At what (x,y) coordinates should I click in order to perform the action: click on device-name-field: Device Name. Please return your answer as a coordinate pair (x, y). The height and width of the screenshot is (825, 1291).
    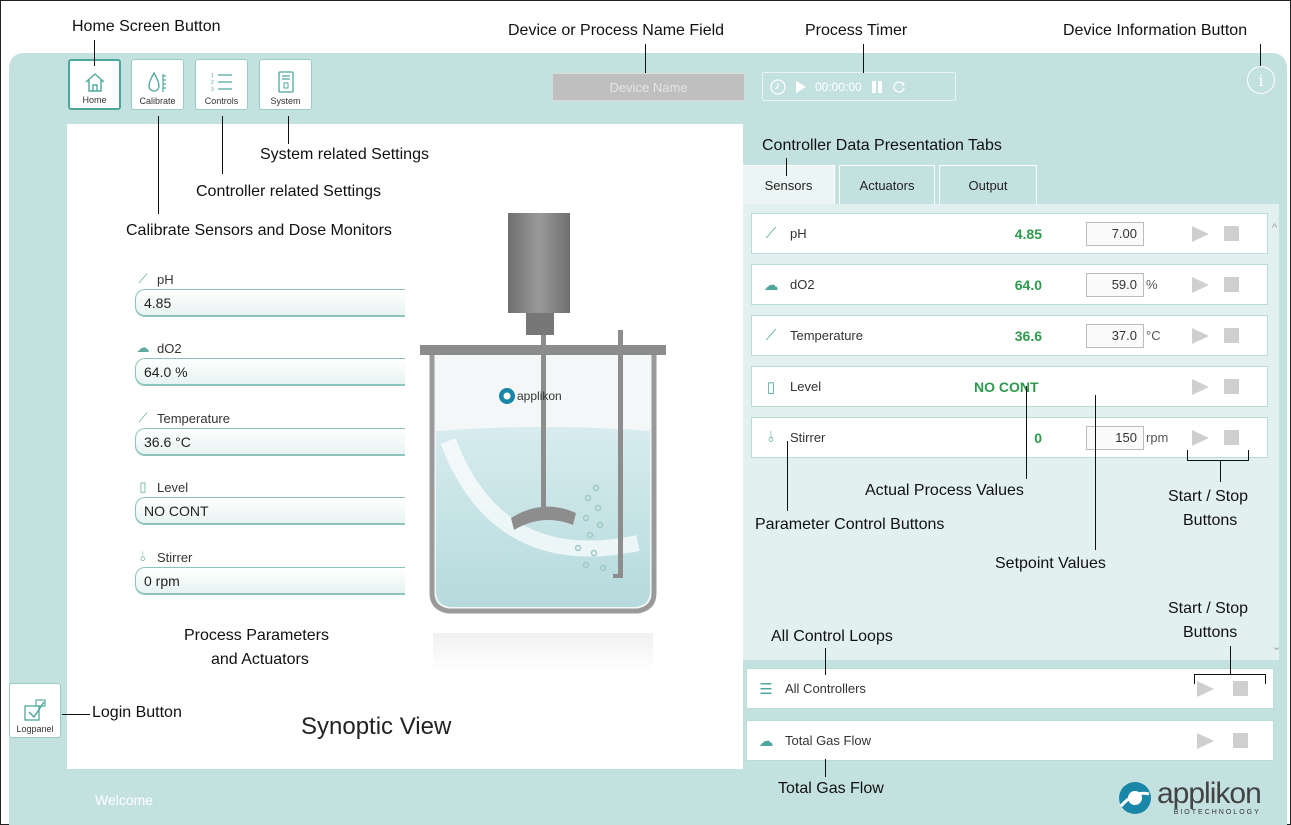
    Looking at the image, I should click on (648, 87).